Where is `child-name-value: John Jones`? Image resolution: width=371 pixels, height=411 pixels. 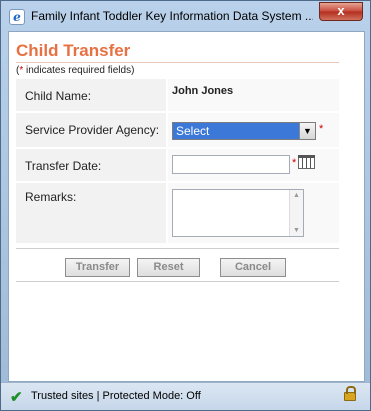 child-name-value: John Jones is located at coordinates (203, 91).